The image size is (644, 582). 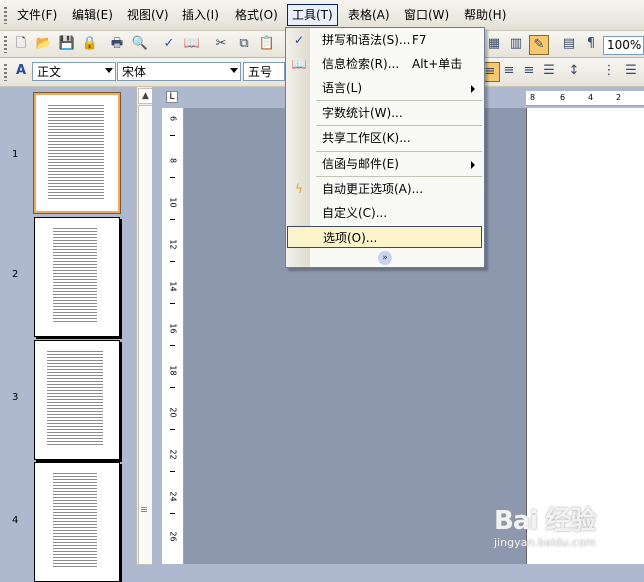 What do you see at coordinates (109, 70) in the screenshot?
I see `chevron-down-icon` at bounding box center [109, 70].